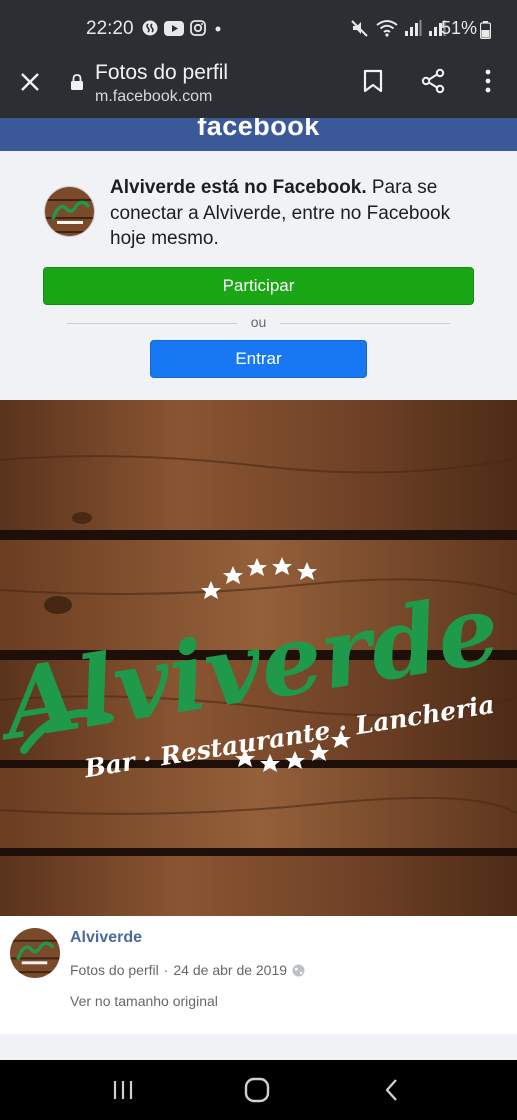 This screenshot has width=517, height=1120. I want to click on mute-icon, so click(359, 28).